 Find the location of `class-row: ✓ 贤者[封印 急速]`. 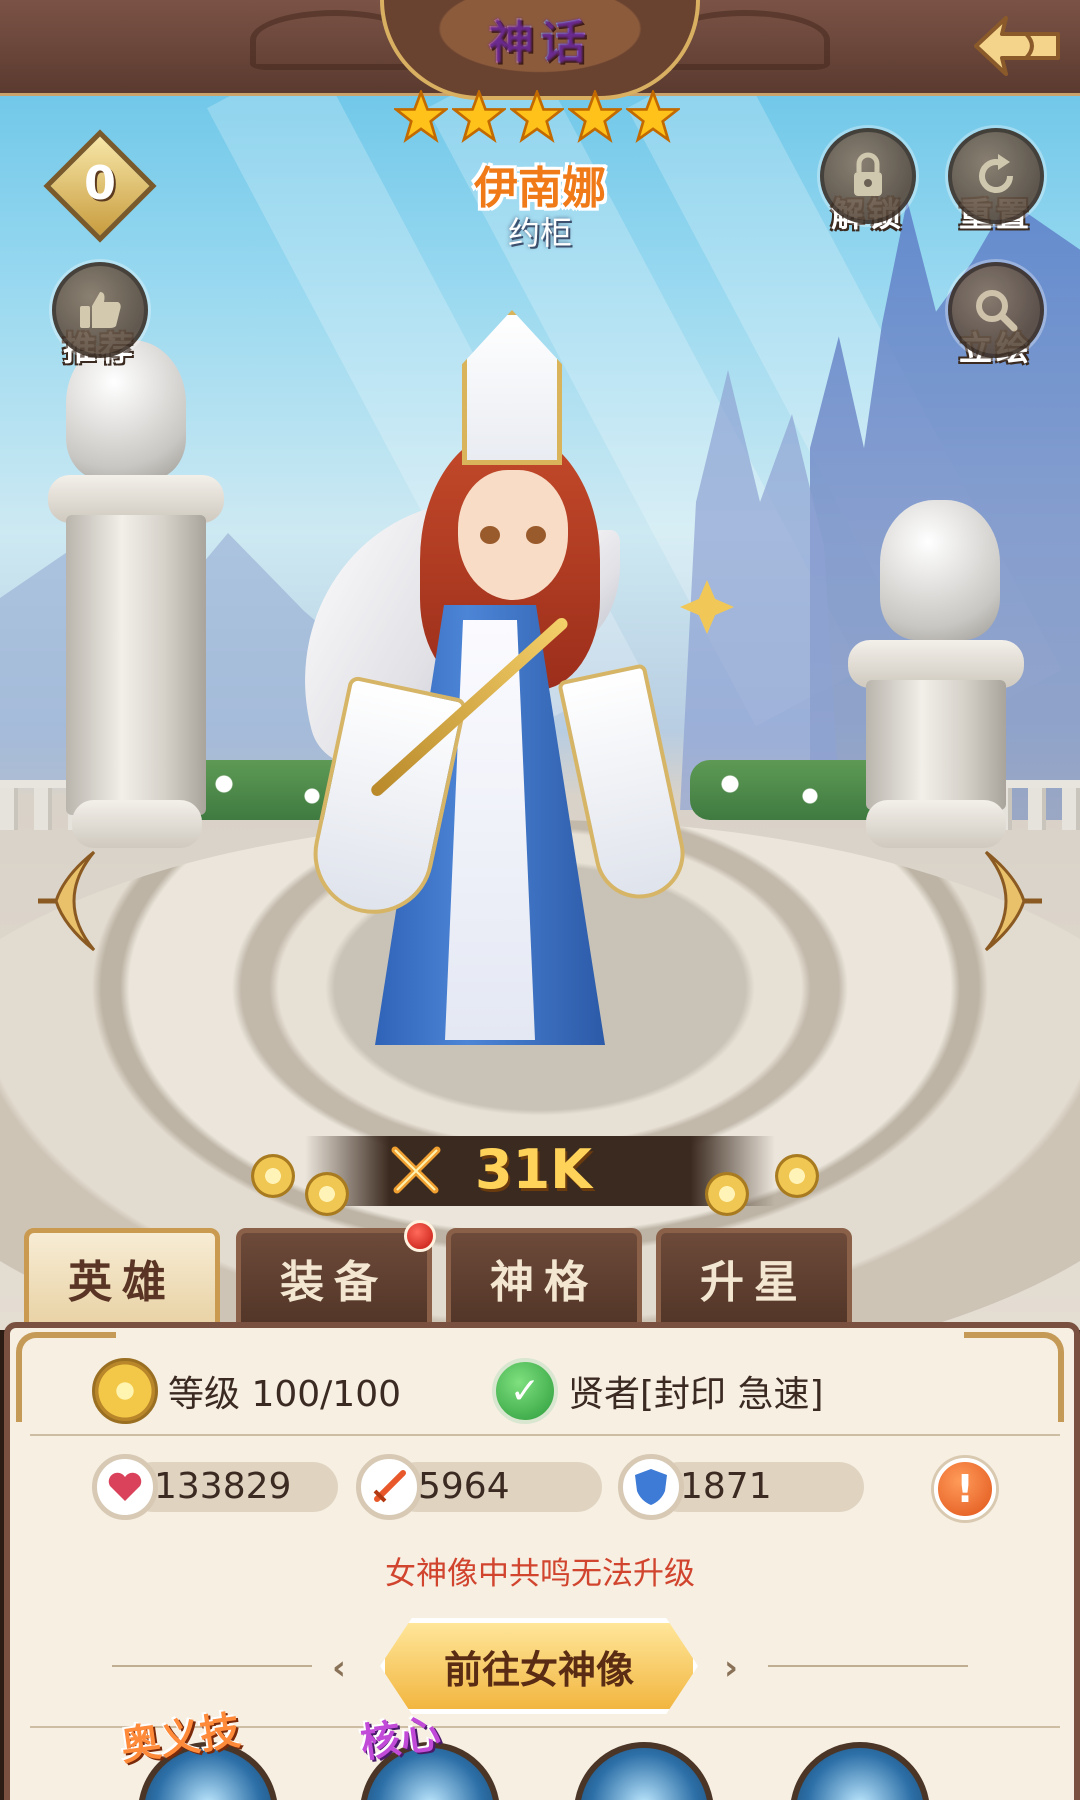

class-row: ✓ 贤者[封印 急速] is located at coordinates (658, 1391).